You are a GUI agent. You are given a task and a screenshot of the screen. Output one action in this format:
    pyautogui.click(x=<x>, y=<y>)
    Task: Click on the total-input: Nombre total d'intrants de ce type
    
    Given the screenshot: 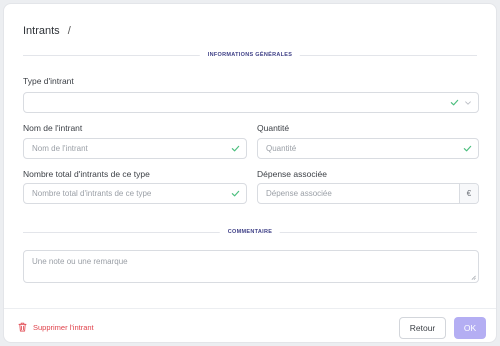 What is the action you would take?
    pyautogui.click(x=135, y=193)
    